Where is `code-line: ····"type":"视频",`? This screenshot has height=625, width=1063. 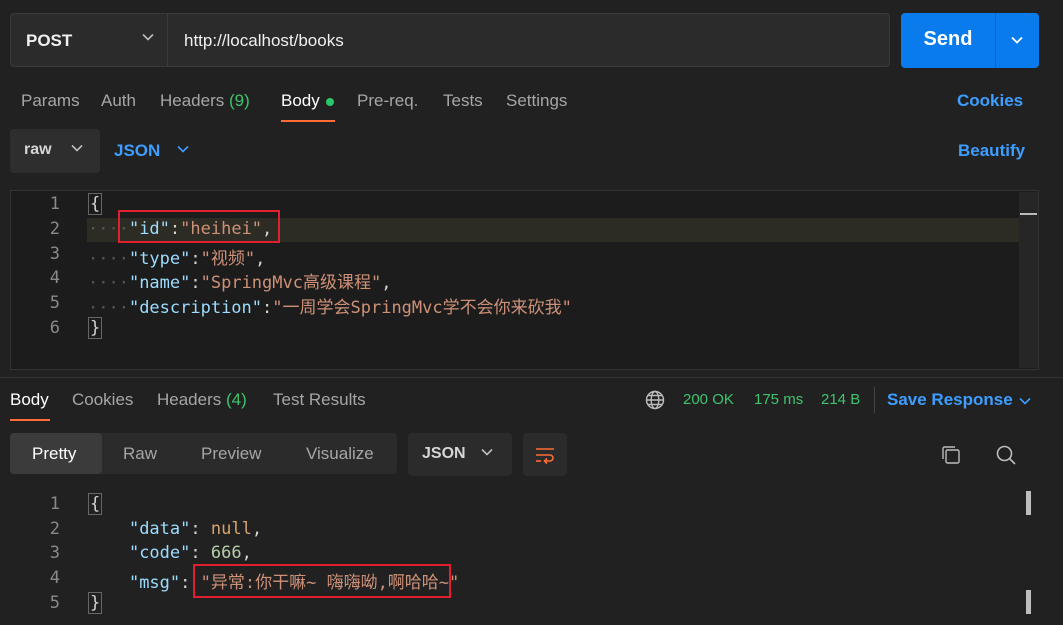 code-line: ····"type":"视频", is located at coordinates (177, 259).